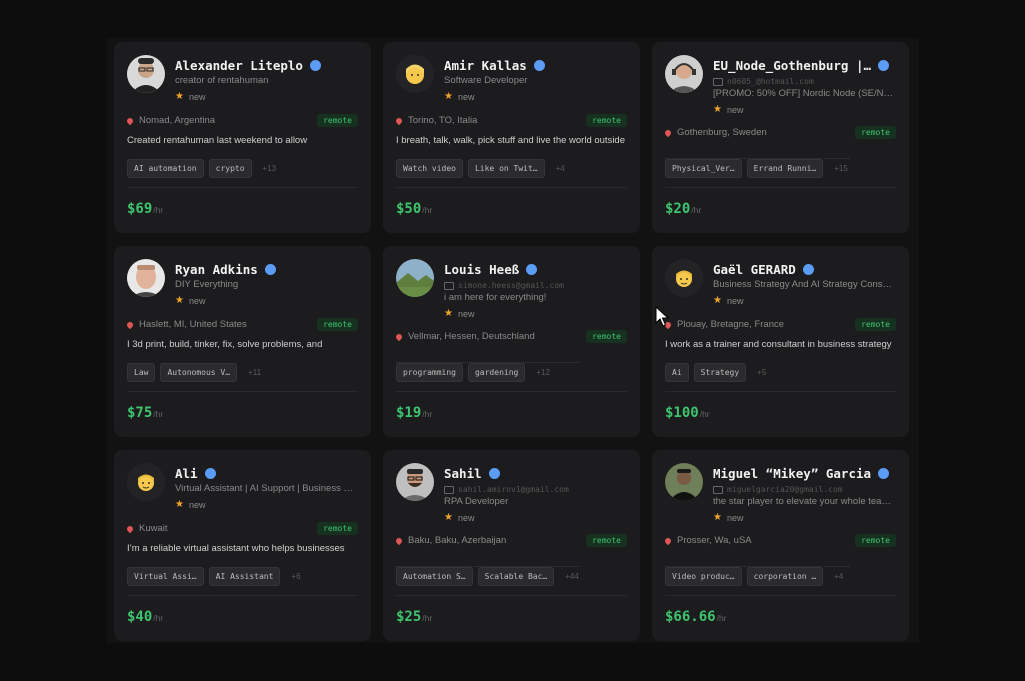  I want to click on skill-tag: Law, so click(141, 372).